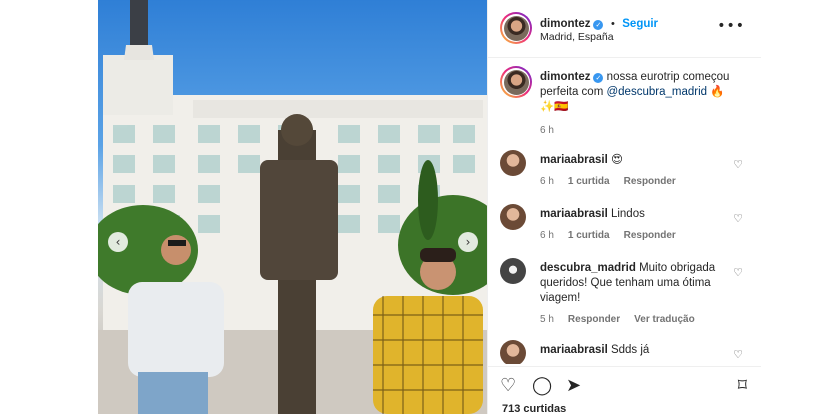 This screenshot has width=828, height=414. What do you see at coordinates (565, 24) in the screenshot?
I see `author-username: dimontez` at bounding box center [565, 24].